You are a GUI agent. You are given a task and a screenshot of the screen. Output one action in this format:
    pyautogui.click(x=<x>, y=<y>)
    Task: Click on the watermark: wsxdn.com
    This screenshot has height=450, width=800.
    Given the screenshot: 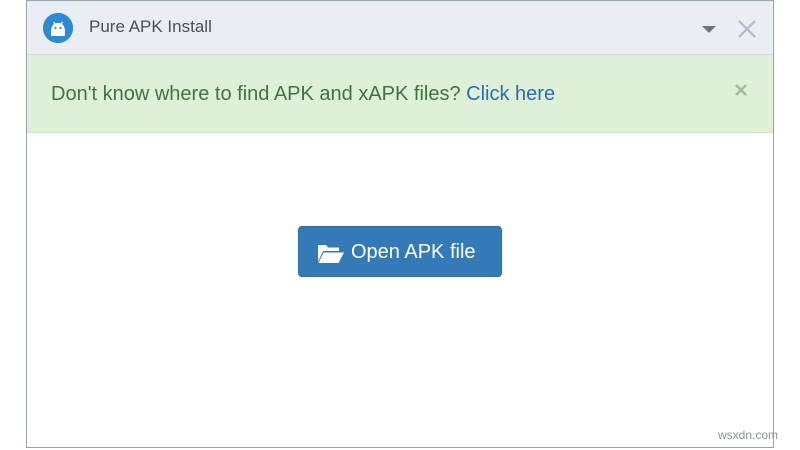 What is the action you would take?
    pyautogui.click(x=748, y=435)
    